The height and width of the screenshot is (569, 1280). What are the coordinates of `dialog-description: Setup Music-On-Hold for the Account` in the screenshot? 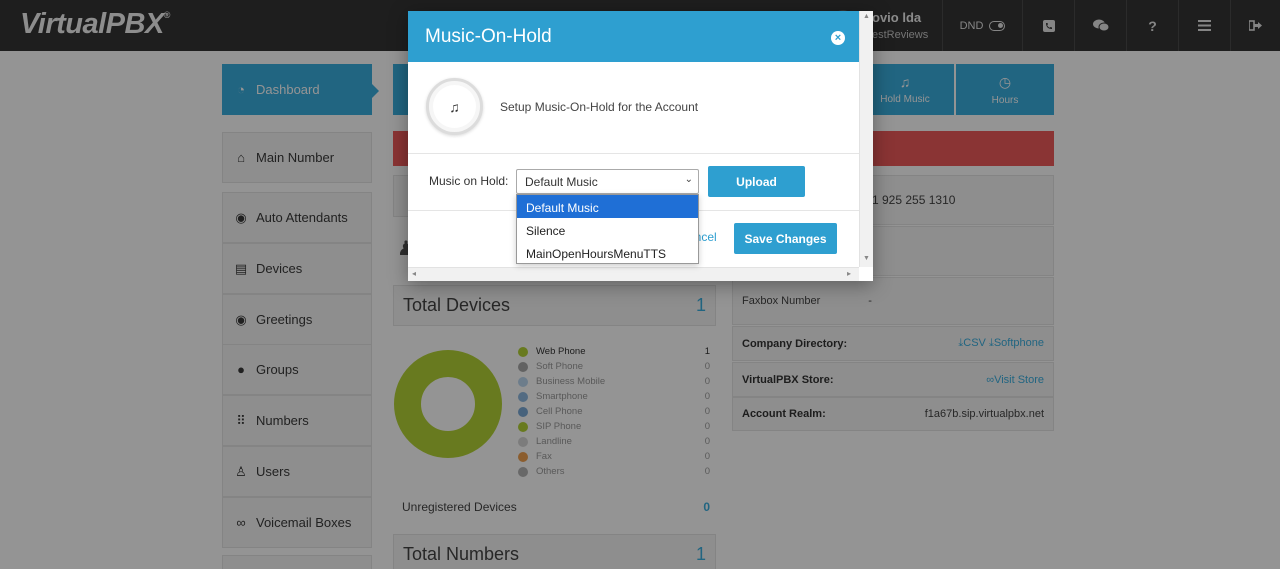 It's located at (599, 107).